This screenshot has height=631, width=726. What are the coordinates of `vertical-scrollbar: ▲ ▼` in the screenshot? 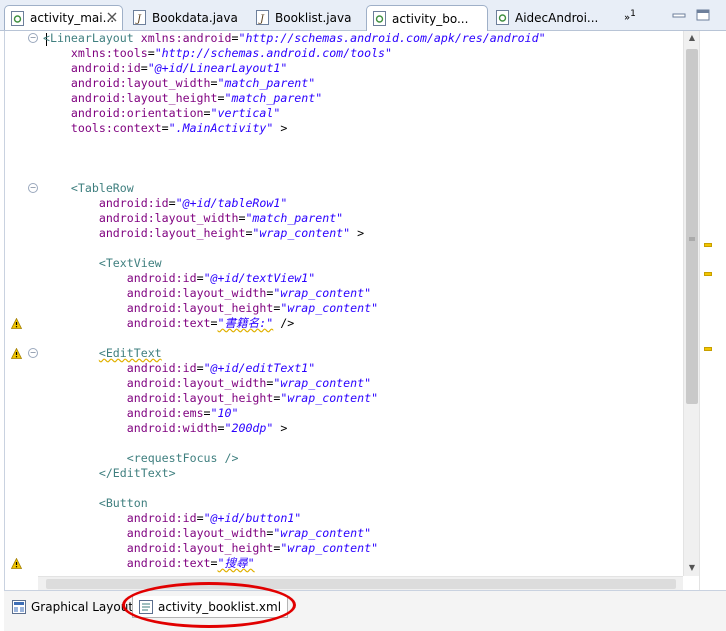 It's located at (691, 303).